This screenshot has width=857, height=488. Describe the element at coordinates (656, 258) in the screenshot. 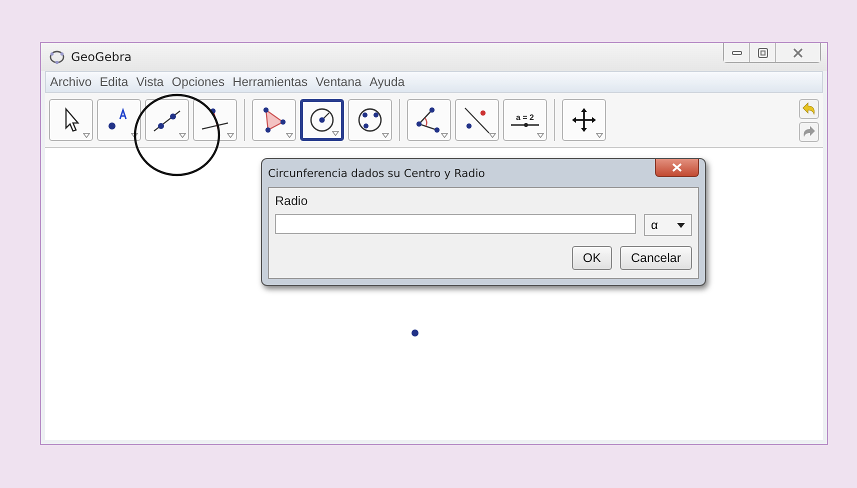

I see `cancel-button: Cancelar` at that location.